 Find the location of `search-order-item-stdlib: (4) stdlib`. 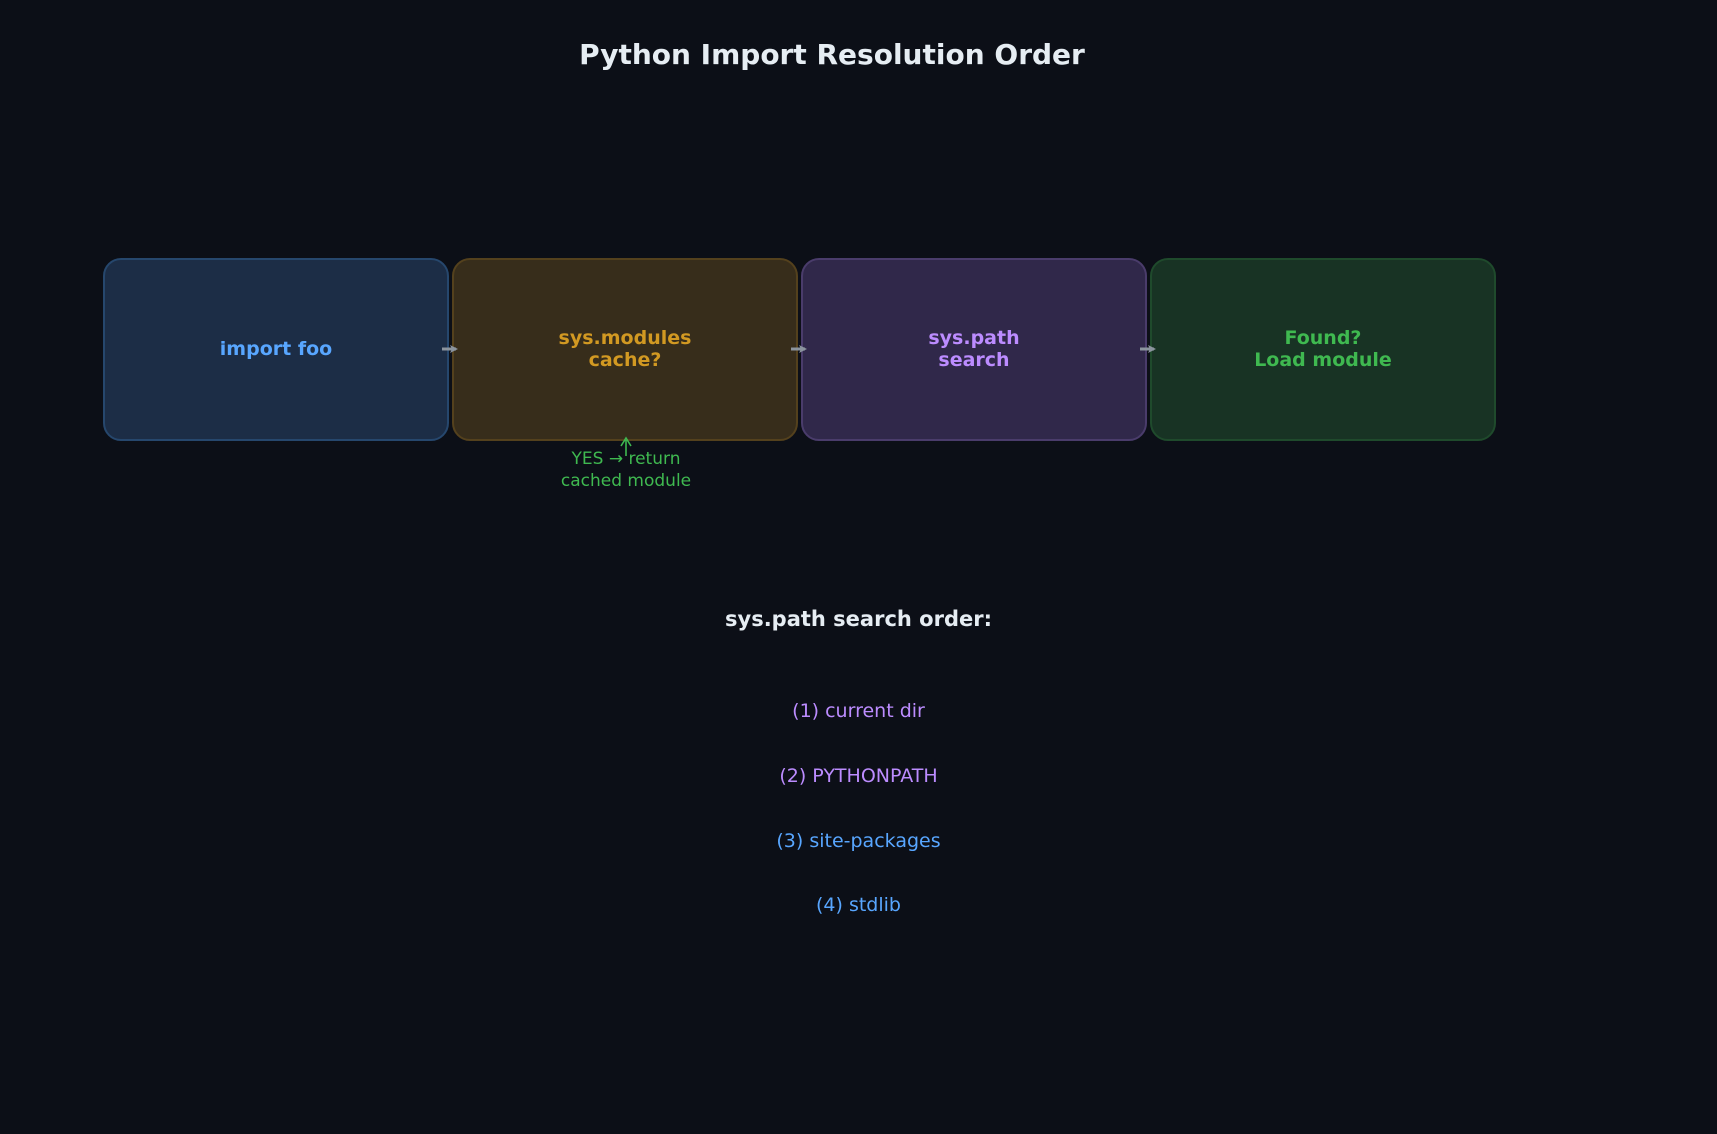

search-order-item-stdlib: (4) stdlib is located at coordinates (858, 905).